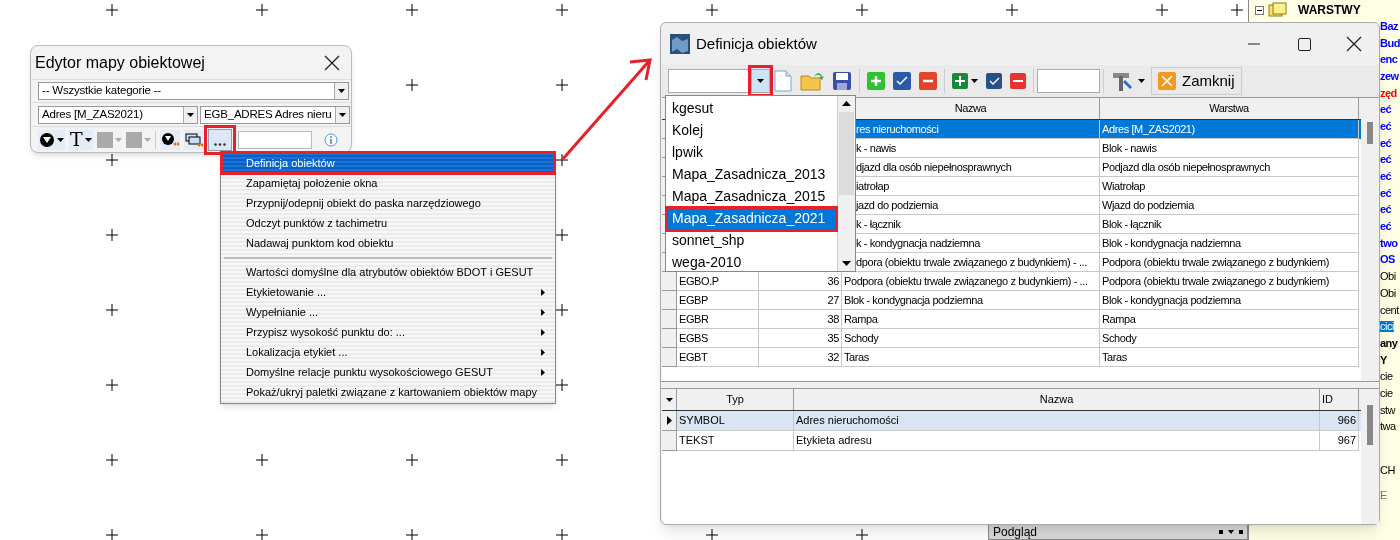  Describe the element at coordinates (1383, 360) in the screenshot. I see `layer-name: Y` at that location.